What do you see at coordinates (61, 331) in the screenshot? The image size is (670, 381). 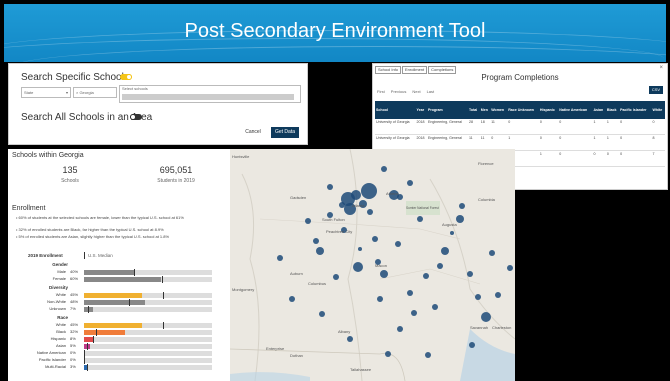 I see `bar-label: Black` at bounding box center [61, 331].